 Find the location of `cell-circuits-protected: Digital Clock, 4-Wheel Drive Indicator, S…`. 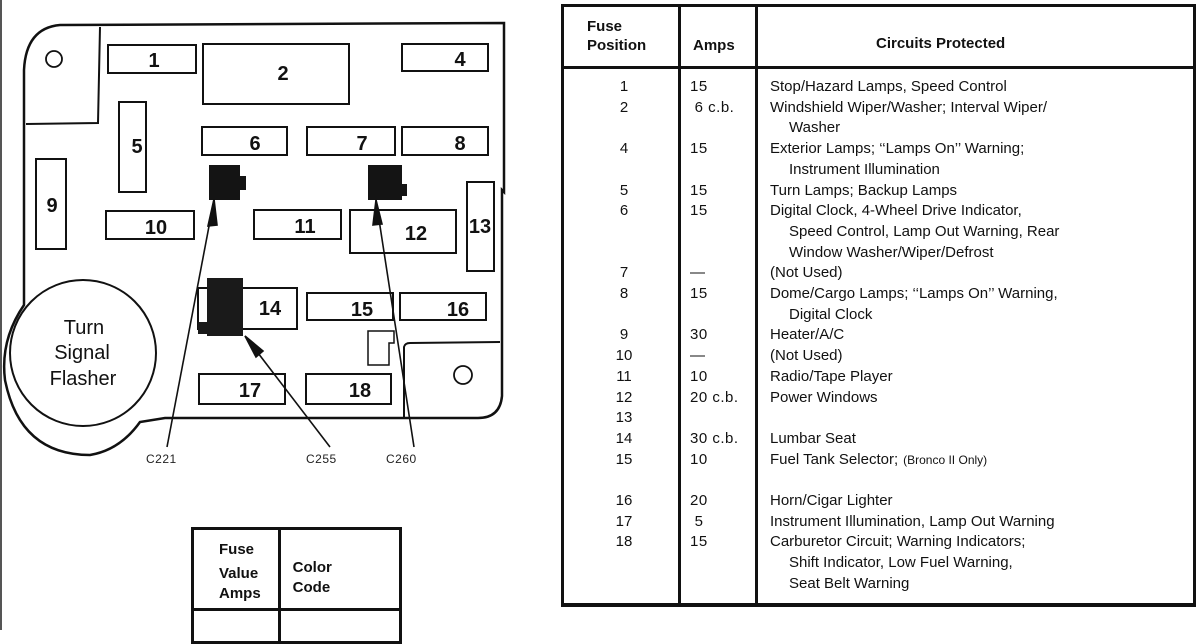

cell-circuits-protected: Digital Clock, 4-Wheel Drive Indicator, S… is located at coordinates (980, 232).